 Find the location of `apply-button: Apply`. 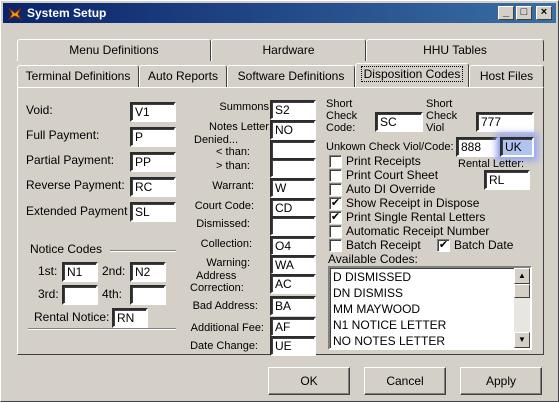

apply-button: Apply is located at coordinates (501, 381).